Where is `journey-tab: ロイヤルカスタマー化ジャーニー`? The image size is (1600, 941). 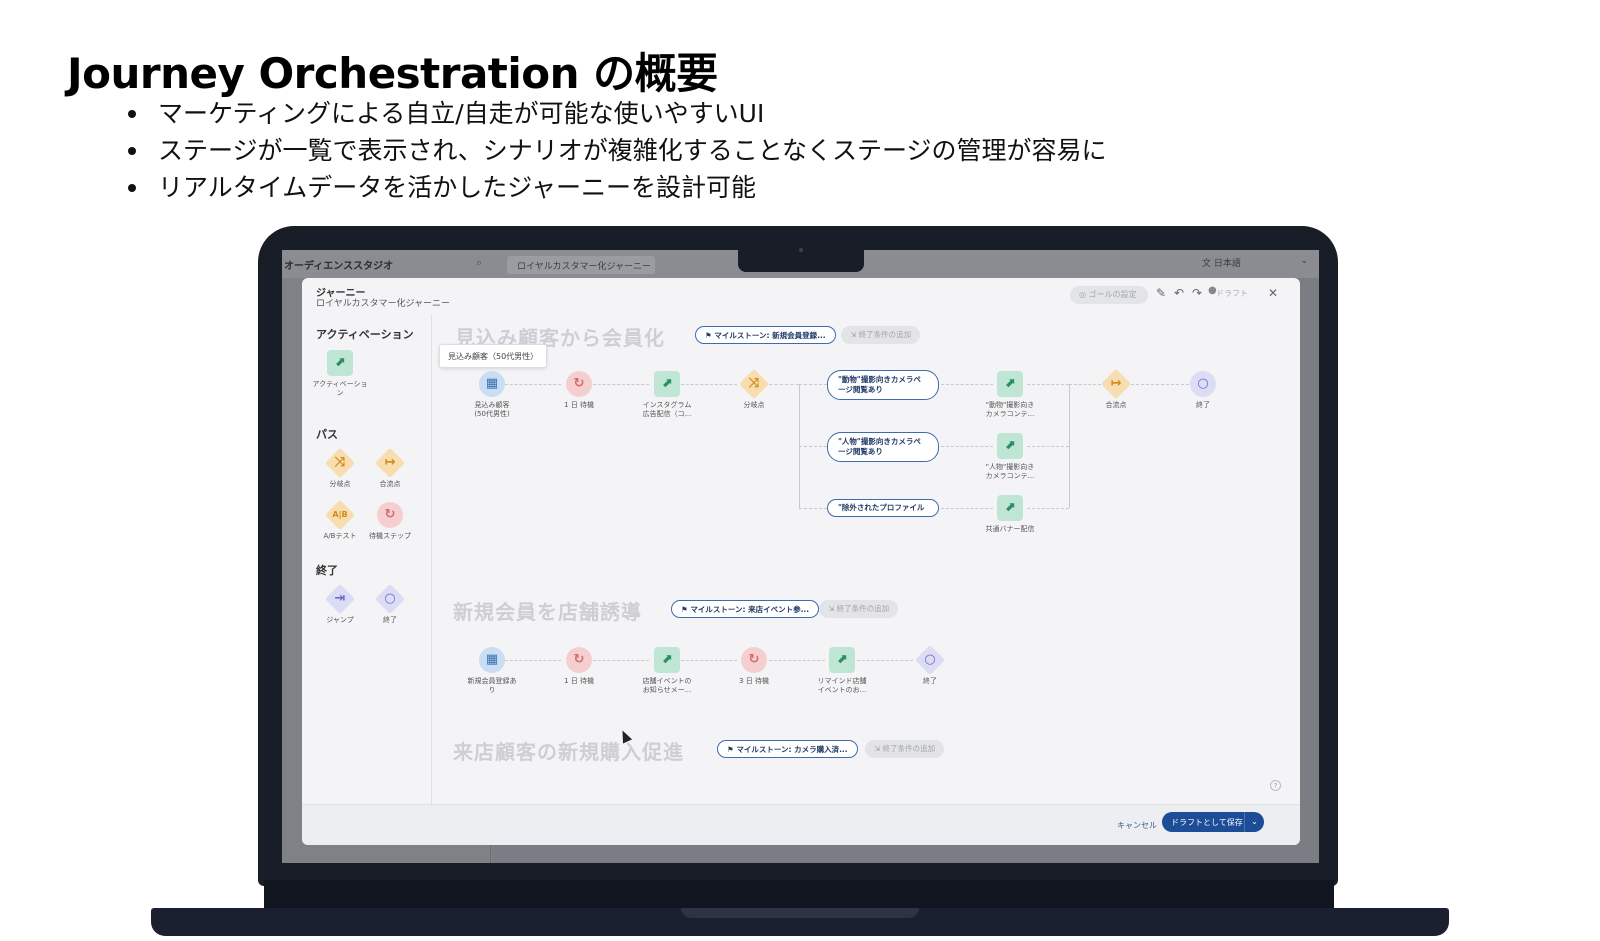 journey-tab: ロイヤルカスタマー化ジャーニー is located at coordinates (581, 265).